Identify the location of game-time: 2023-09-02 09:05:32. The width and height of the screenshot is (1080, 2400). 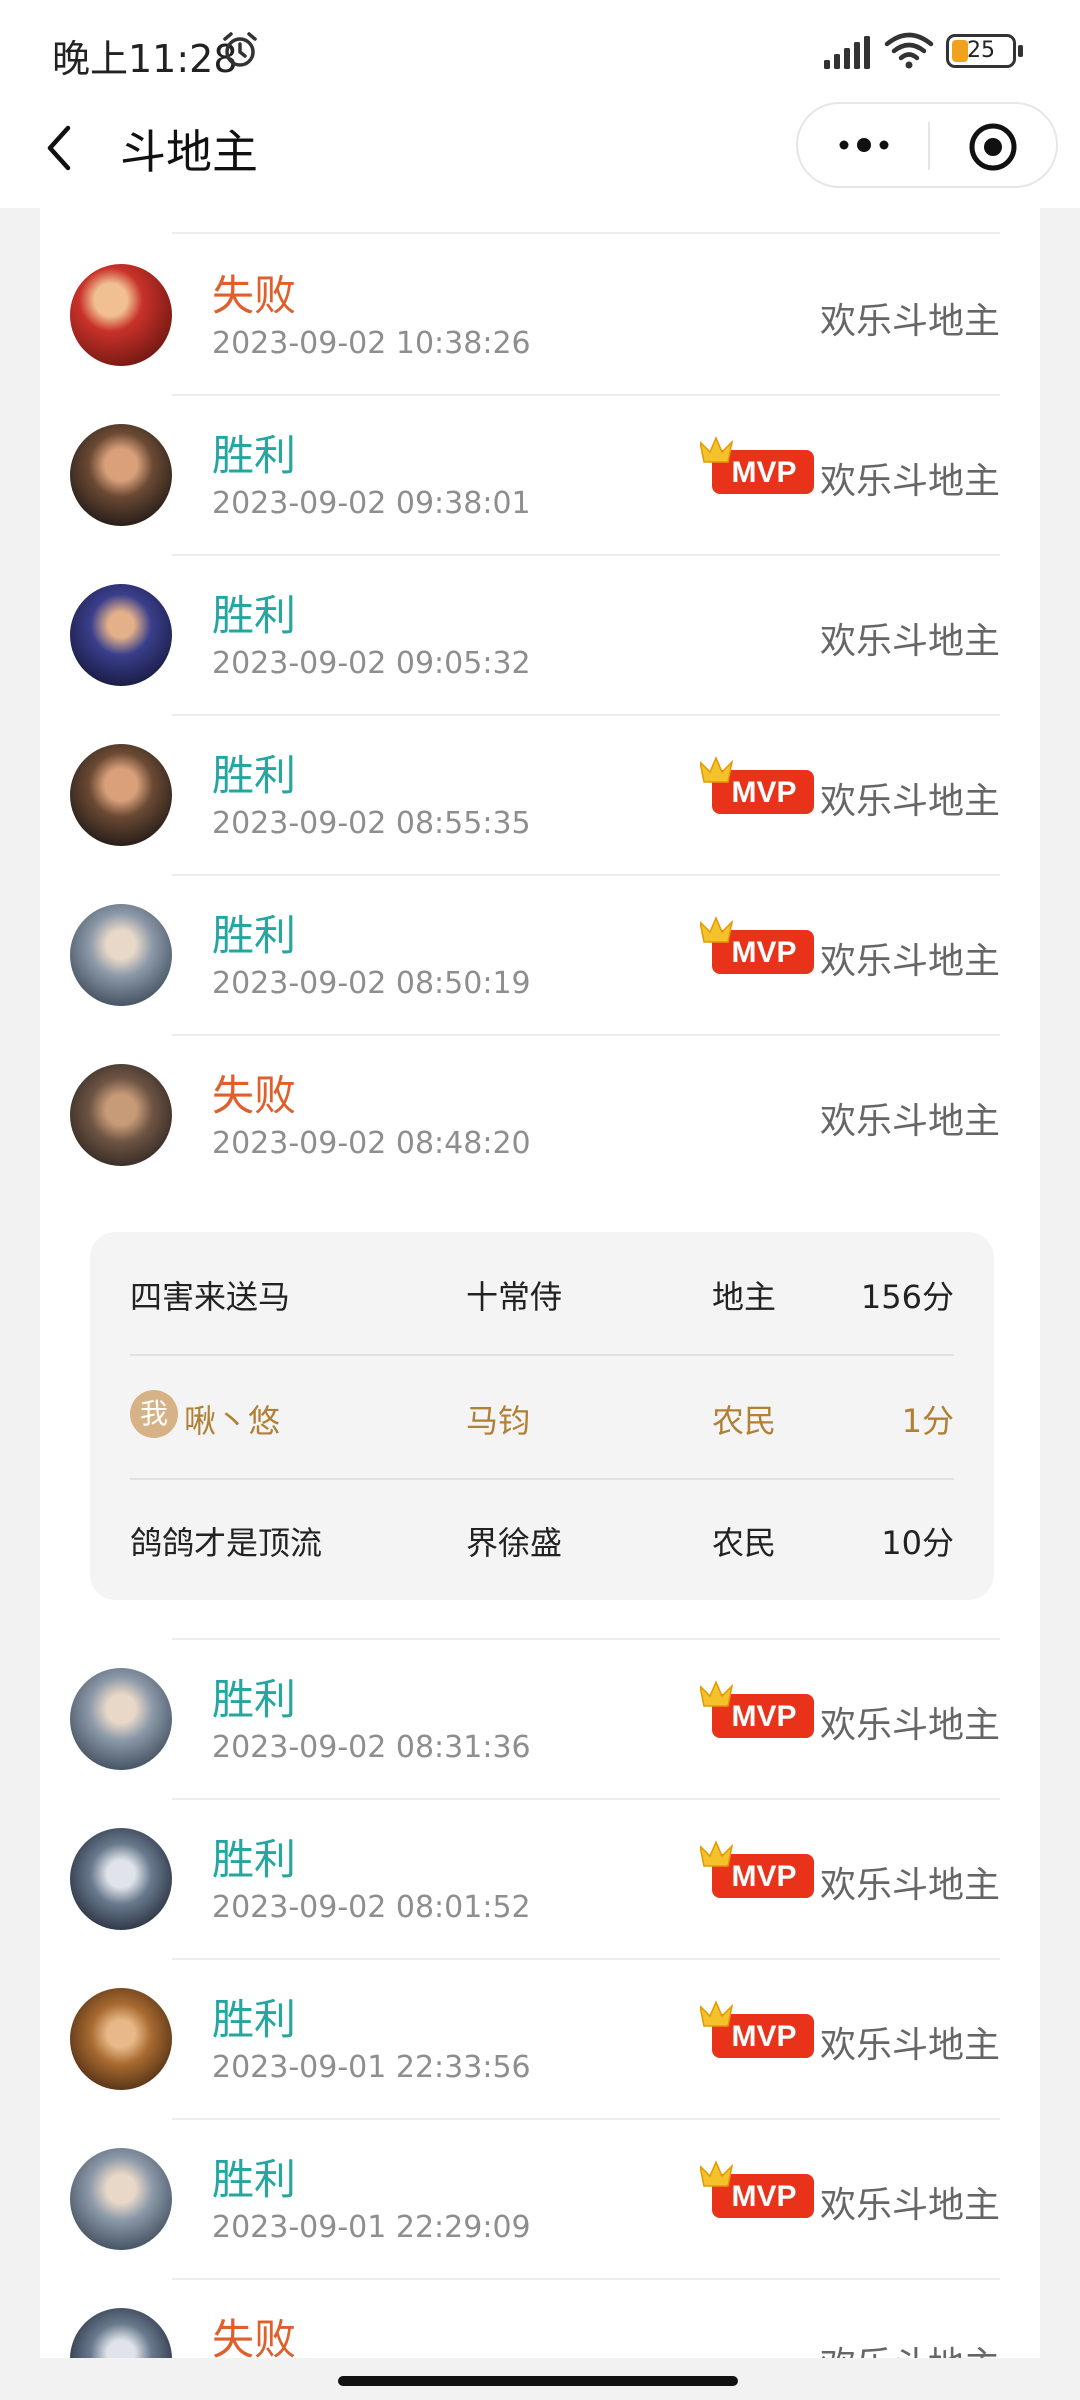
(371, 663).